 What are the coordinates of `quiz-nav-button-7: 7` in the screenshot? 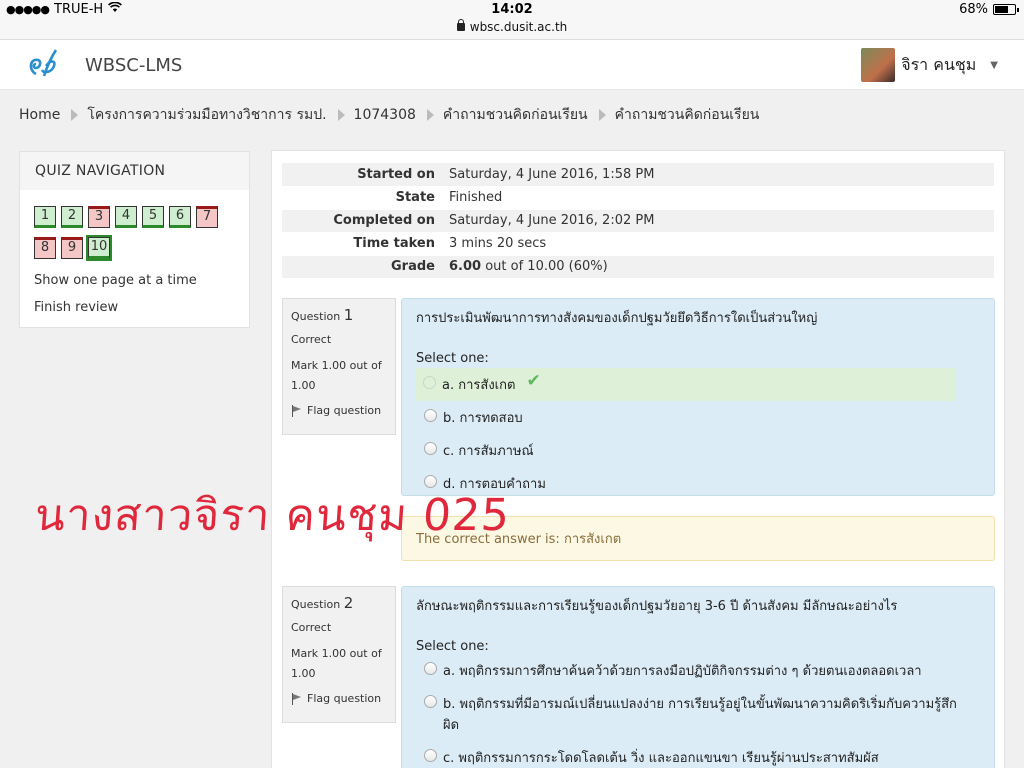 It's located at (207, 217).